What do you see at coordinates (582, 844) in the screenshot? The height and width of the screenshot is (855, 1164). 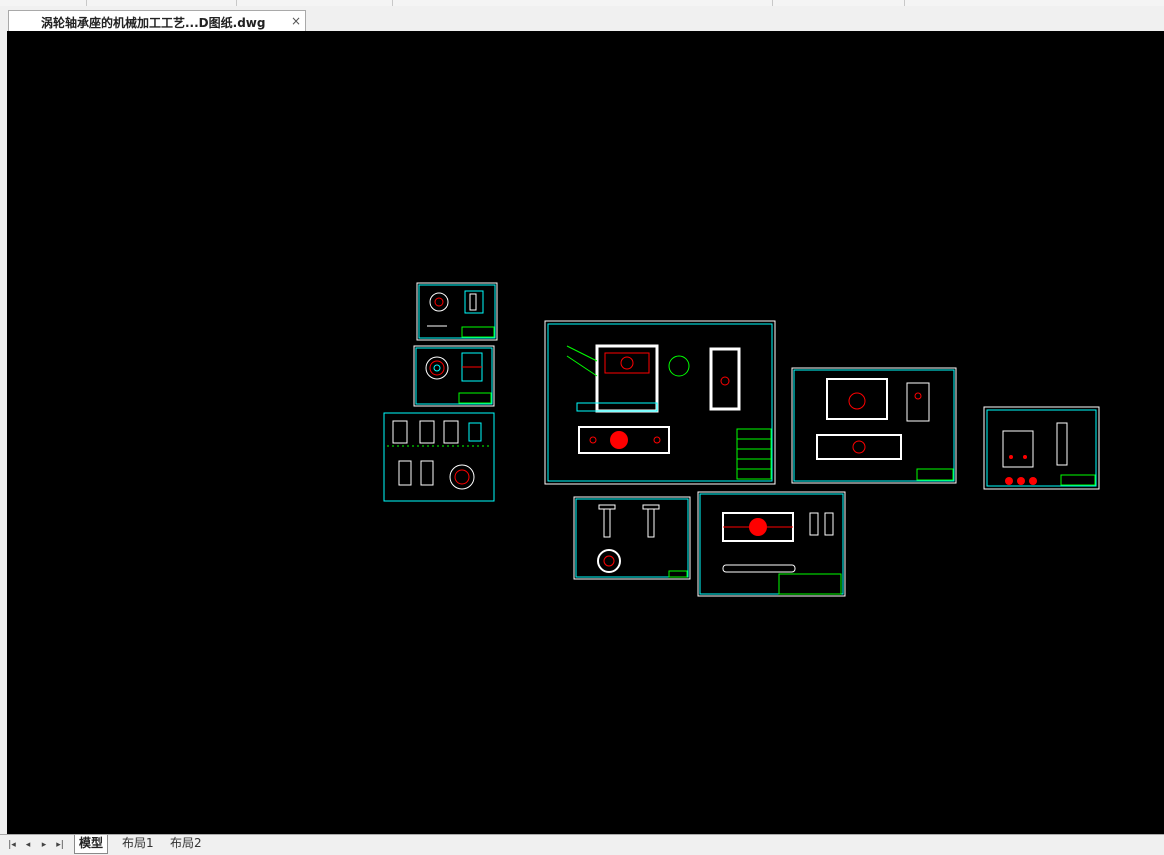 I see `layout-tab-bar: |◂ ◂ ▸ ▸| 模型 布局1 布局2` at bounding box center [582, 844].